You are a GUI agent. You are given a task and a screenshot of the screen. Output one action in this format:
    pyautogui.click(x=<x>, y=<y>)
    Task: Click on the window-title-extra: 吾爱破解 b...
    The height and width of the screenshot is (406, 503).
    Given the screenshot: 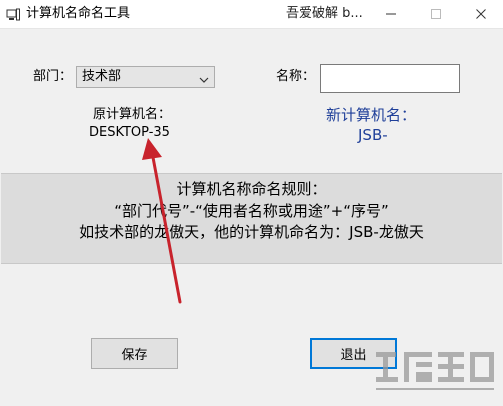 What is the action you would take?
    pyautogui.click(x=324, y=13)
    